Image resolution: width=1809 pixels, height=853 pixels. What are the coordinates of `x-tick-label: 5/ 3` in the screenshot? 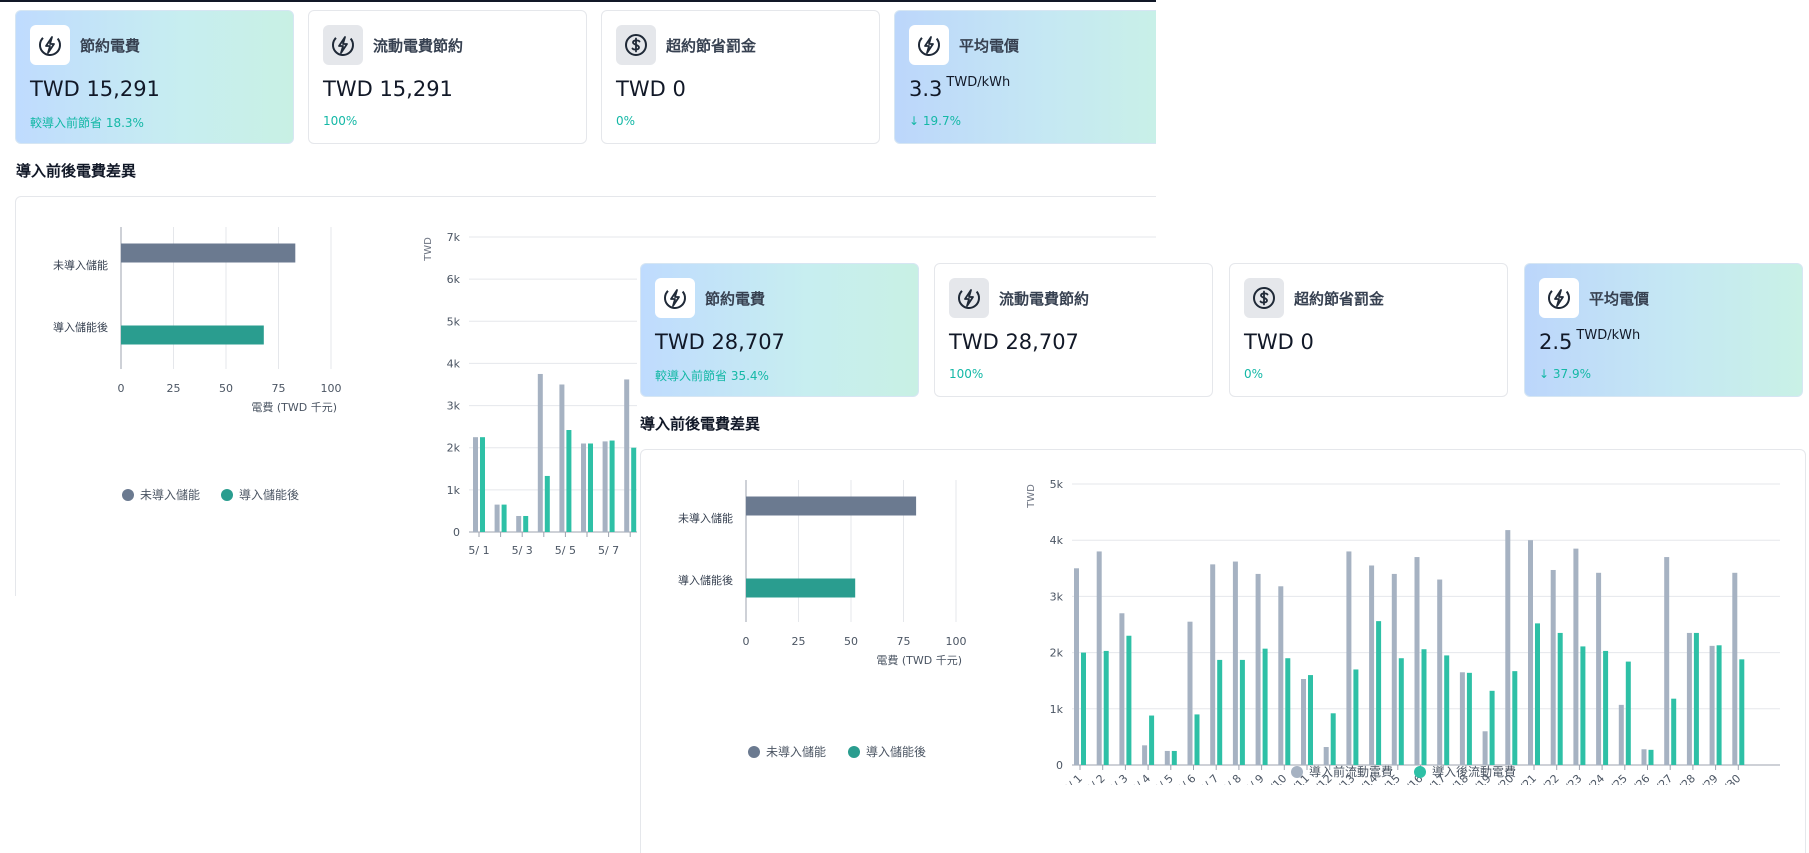 It's located at (522, 550).